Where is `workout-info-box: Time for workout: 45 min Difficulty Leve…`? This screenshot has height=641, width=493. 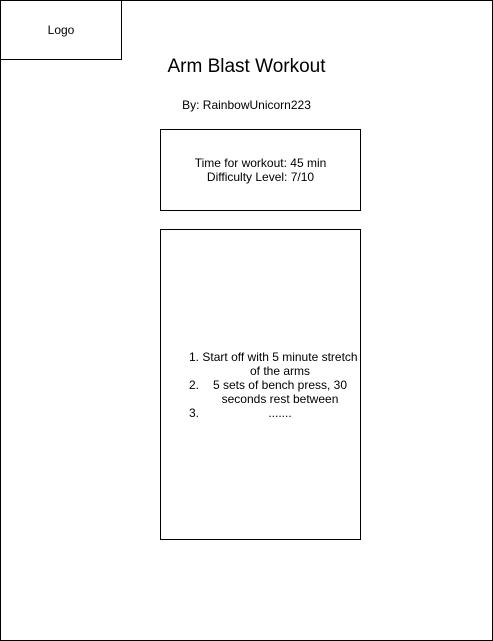
workout-info-box: Time for workout: 45 min Difficulty Leve… is located at coordinates (260, 170).